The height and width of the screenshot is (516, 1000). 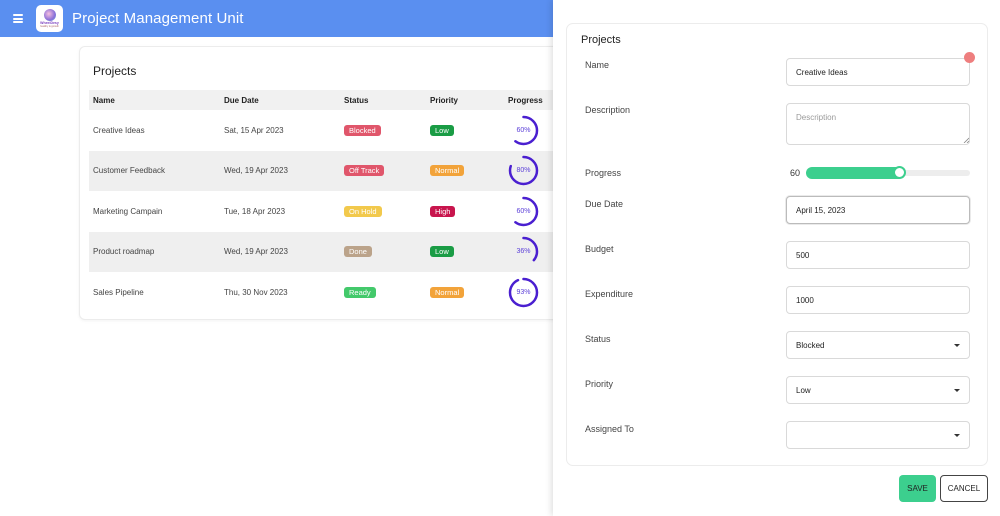 I want to click on progress-ring: 80%, so click(x=523, y=170).